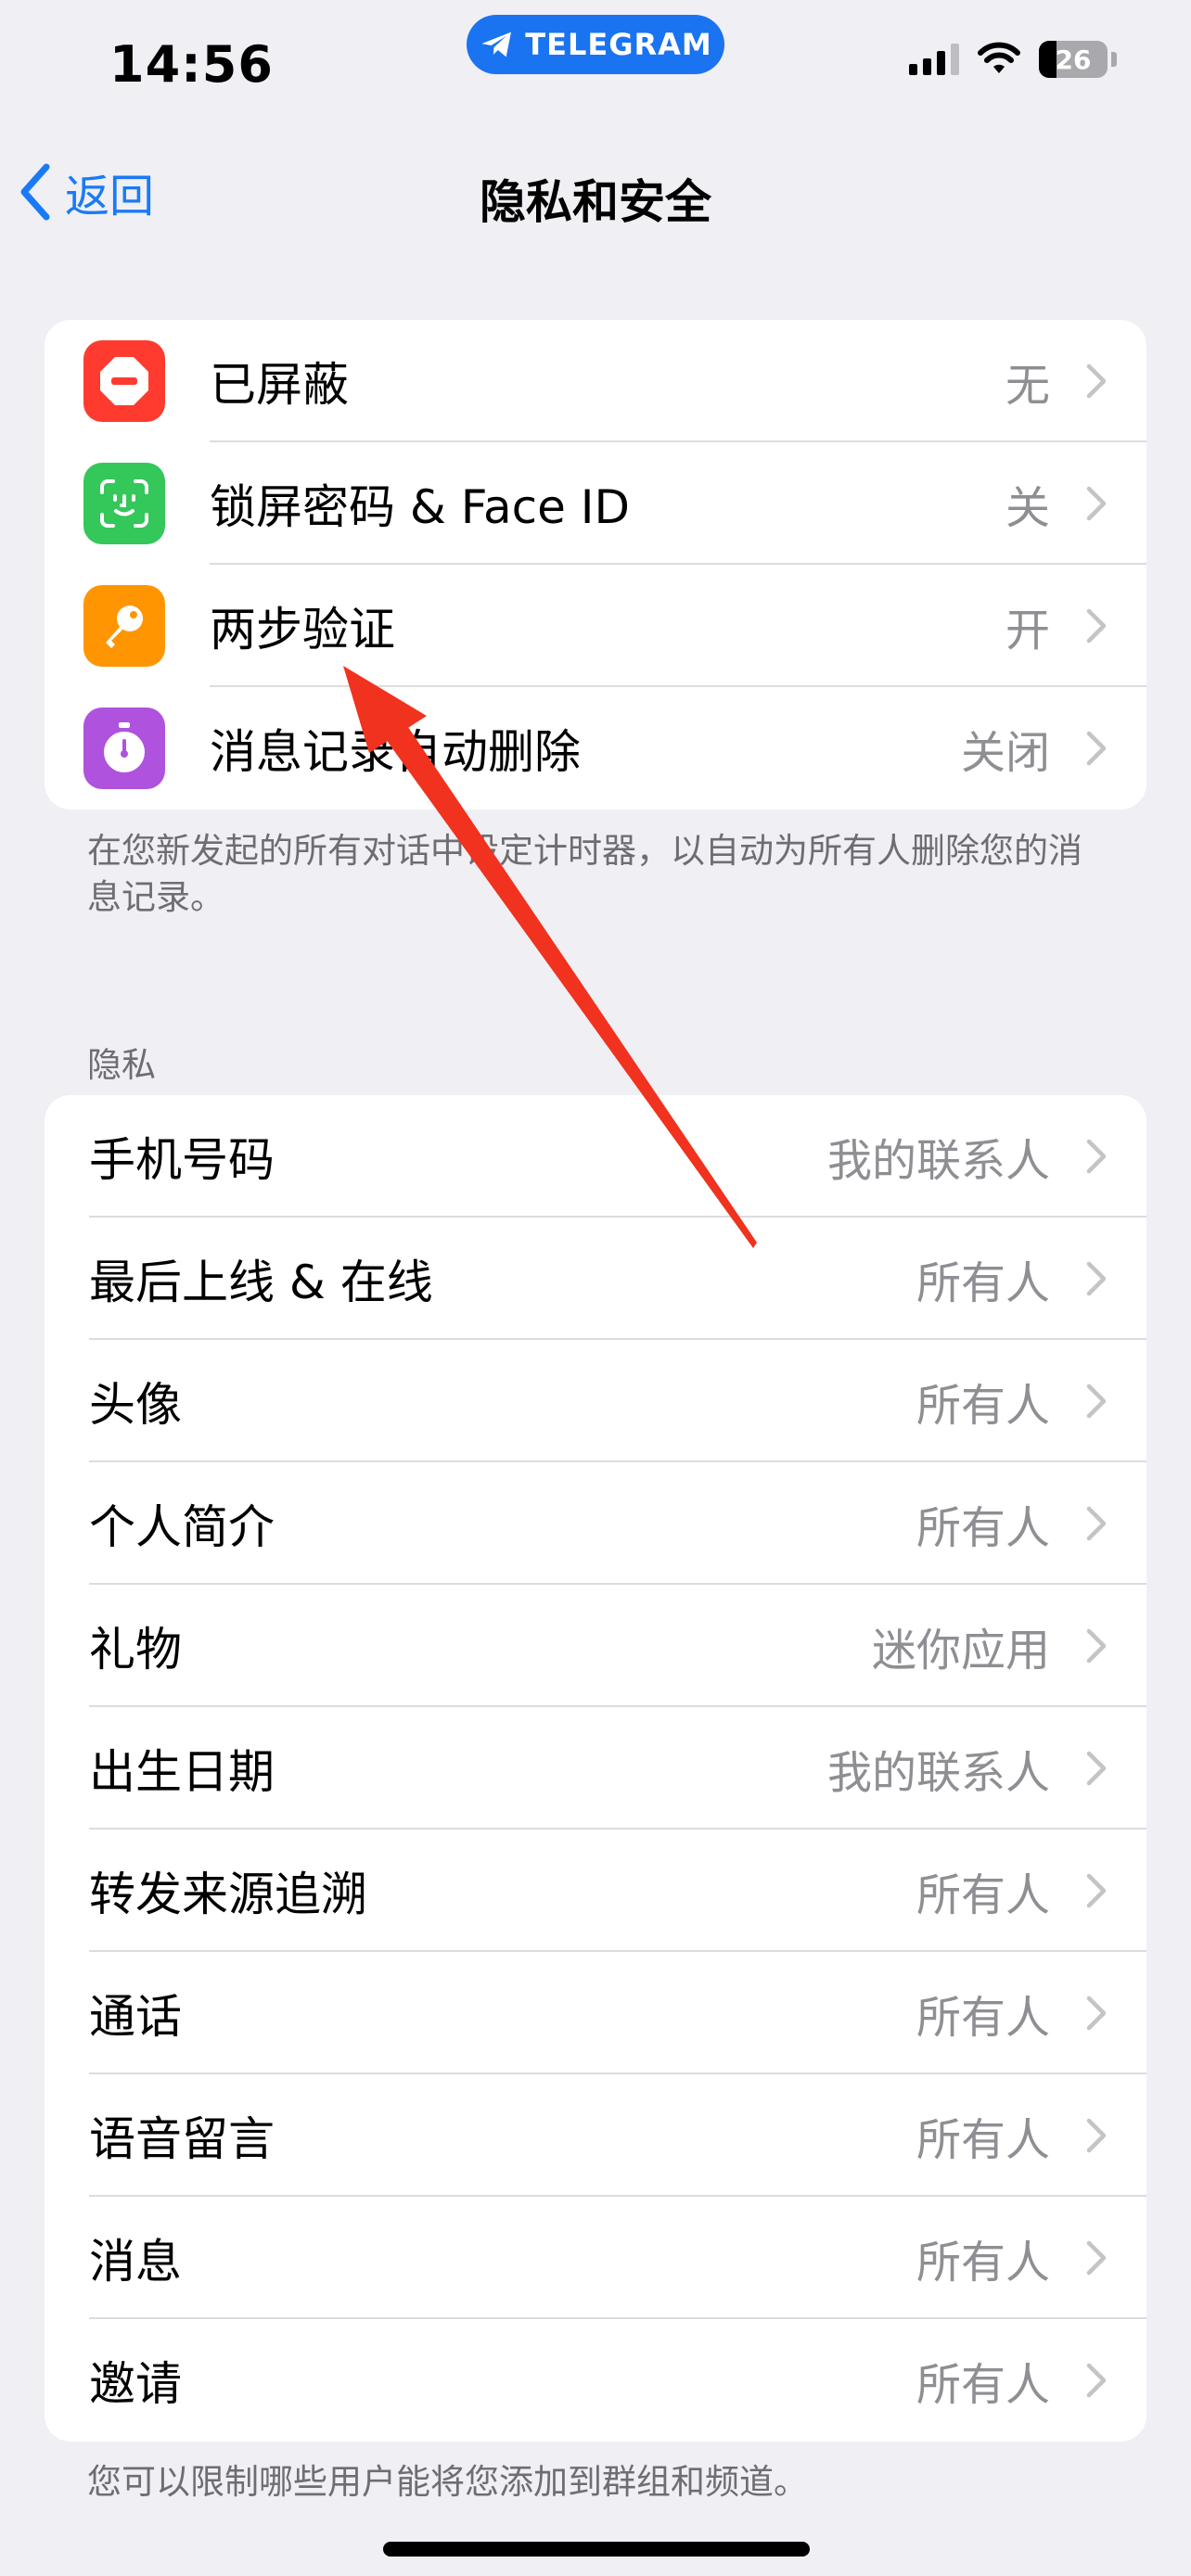  What do you see at coordinates (595, 2380) in the screenshot?
I see `row-invites: 邀请 所有人` at bounding box center [595, 2380].